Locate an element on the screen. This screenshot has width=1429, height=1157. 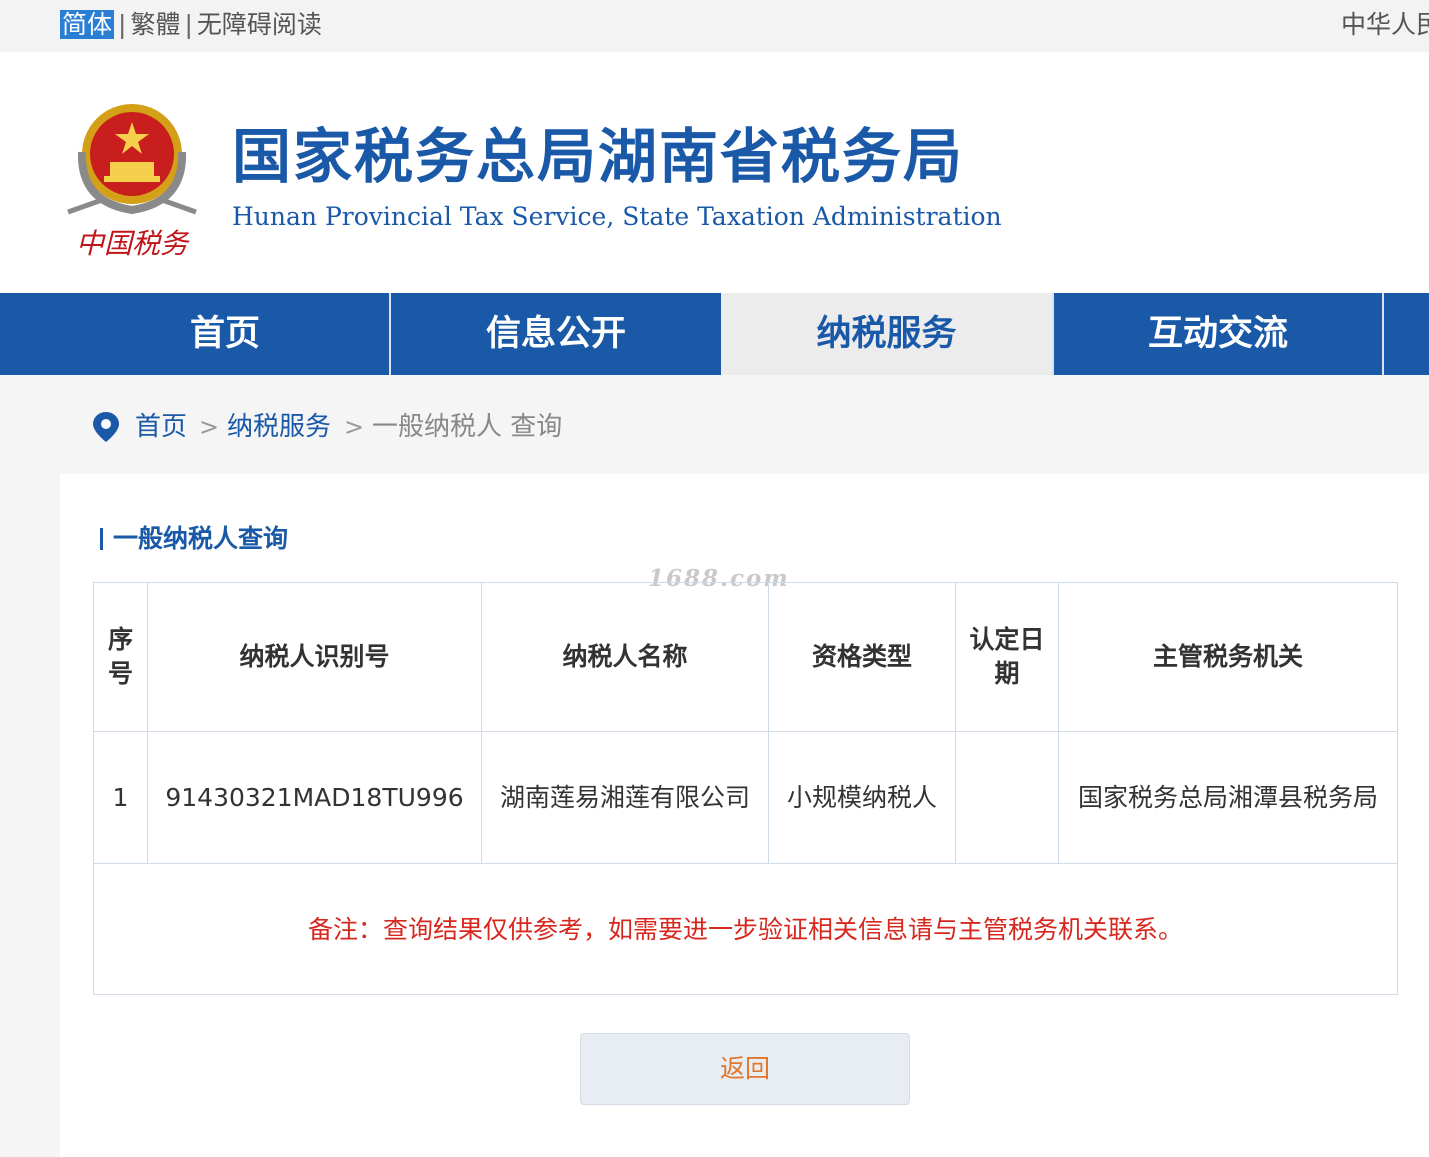
table-header-row: 序号 纳税人识别号 纳税人名称 资格类型 认定日期 主管税务机关 is located at coordinates (745, 657).